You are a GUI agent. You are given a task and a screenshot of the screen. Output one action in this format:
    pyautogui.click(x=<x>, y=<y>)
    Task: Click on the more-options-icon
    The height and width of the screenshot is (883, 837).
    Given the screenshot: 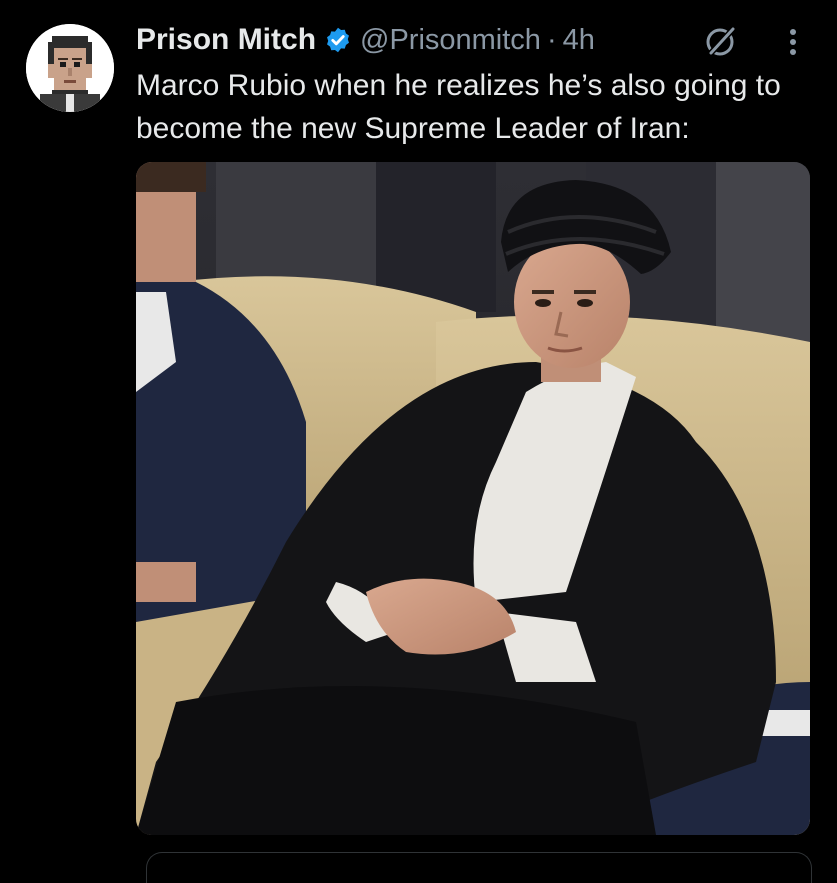 What is the action you would take?
    pyautogui.click(x=793, y=42)
    